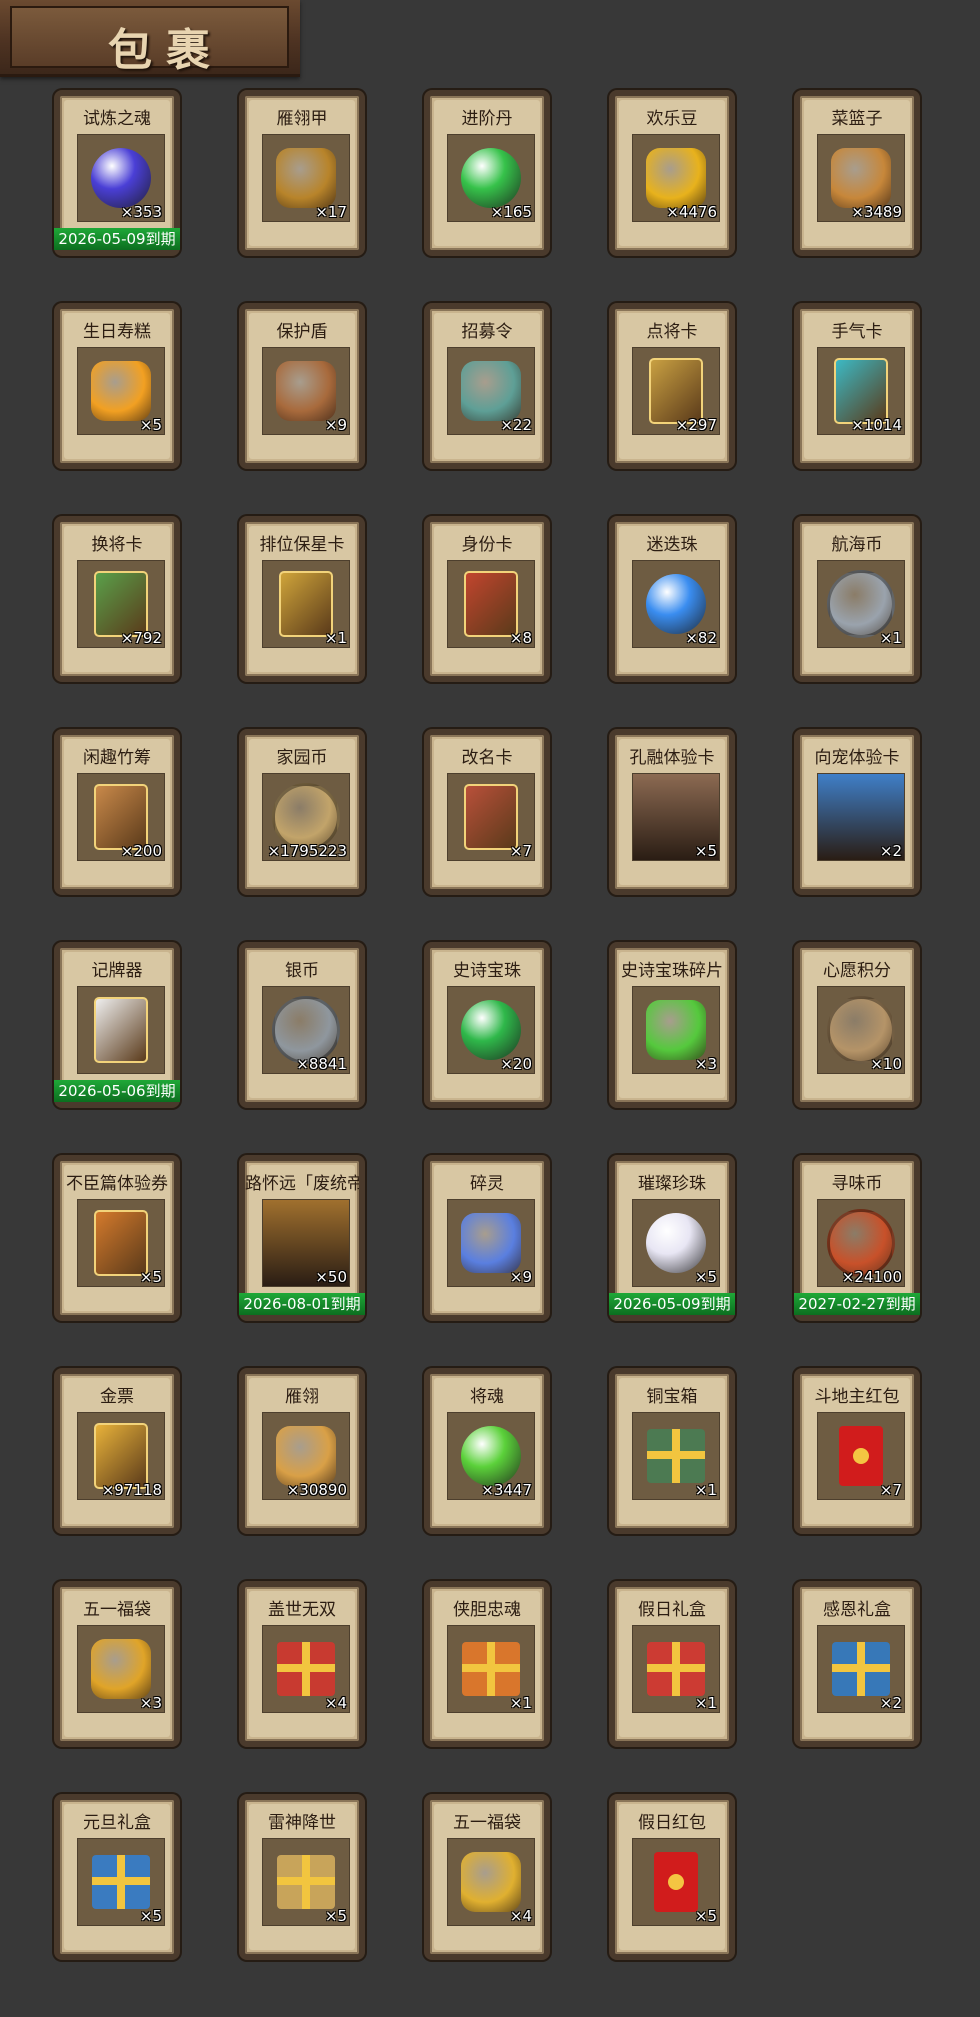  What do you see at coordinates (117, 599) in the screenshot?
I see `inventory-item: 换将卡 ×792` at bounding box center [117, 599].